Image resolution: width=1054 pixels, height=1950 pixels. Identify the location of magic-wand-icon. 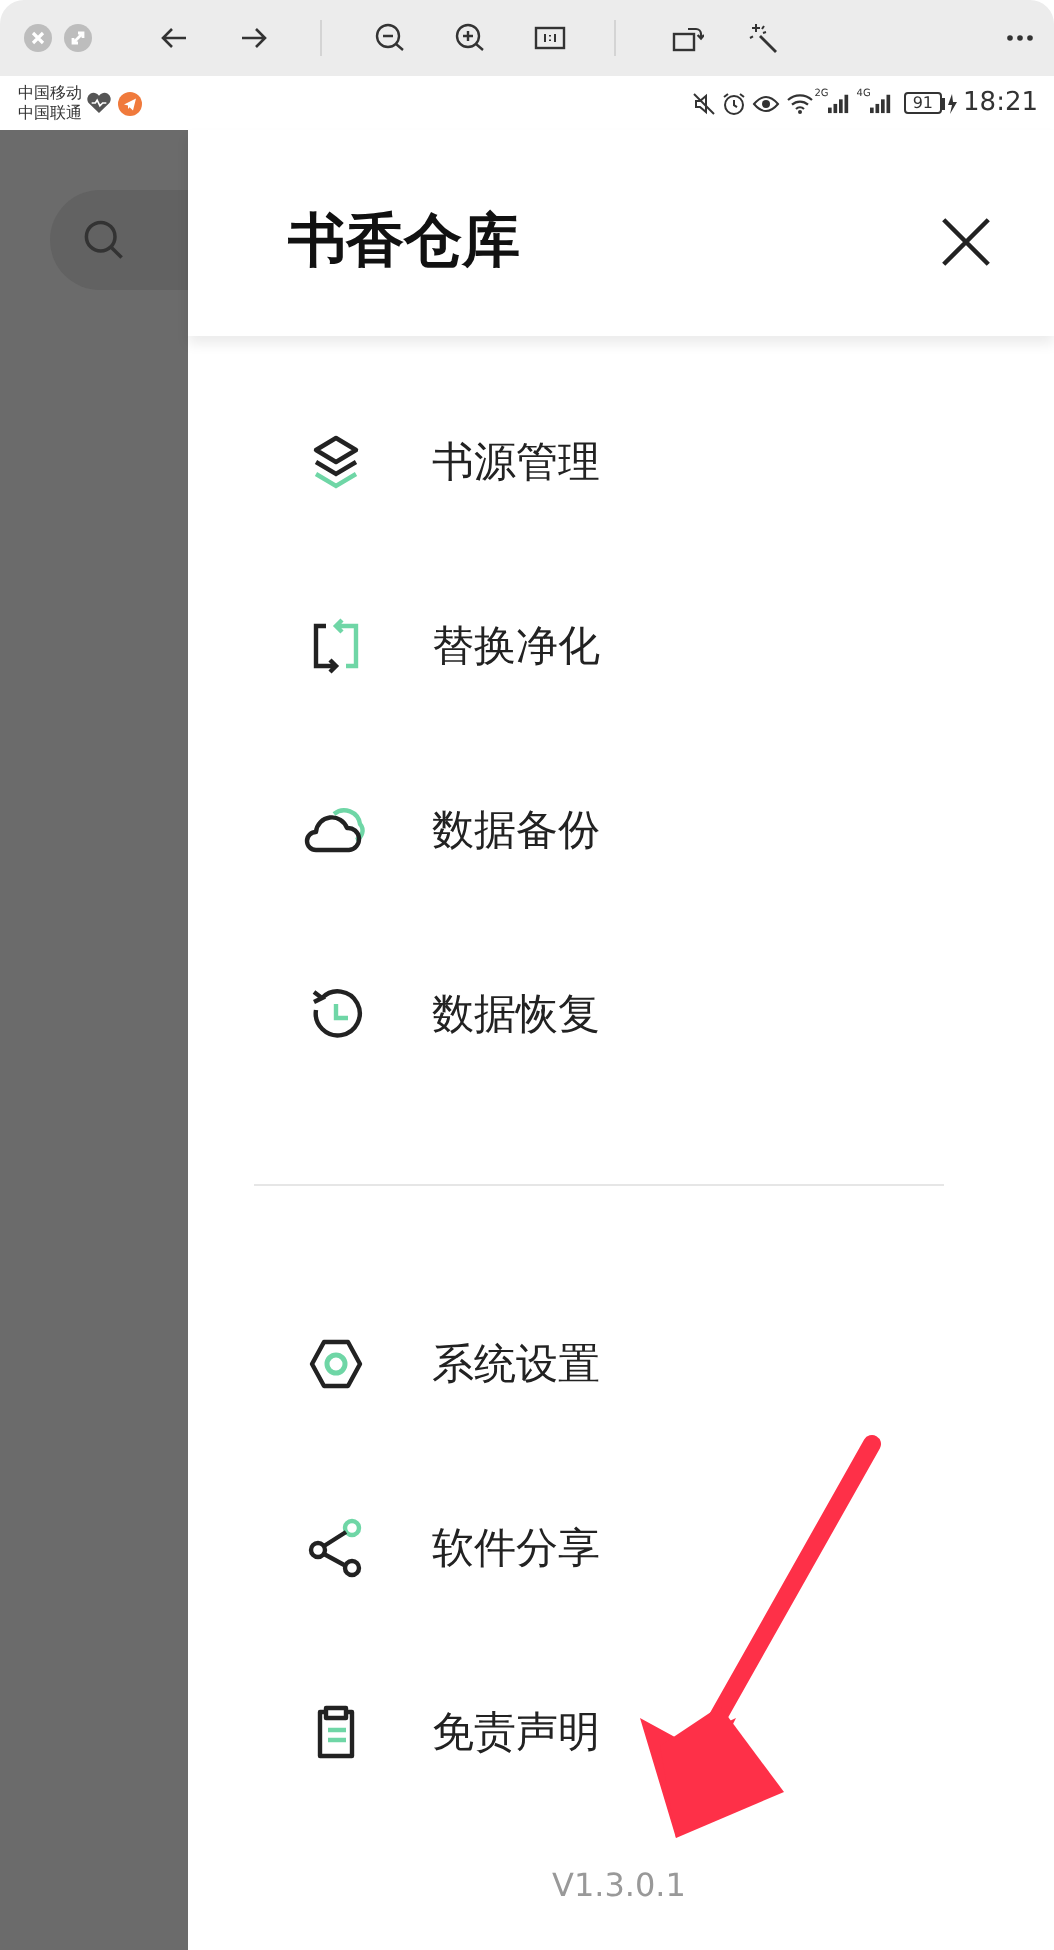
(764, 38).